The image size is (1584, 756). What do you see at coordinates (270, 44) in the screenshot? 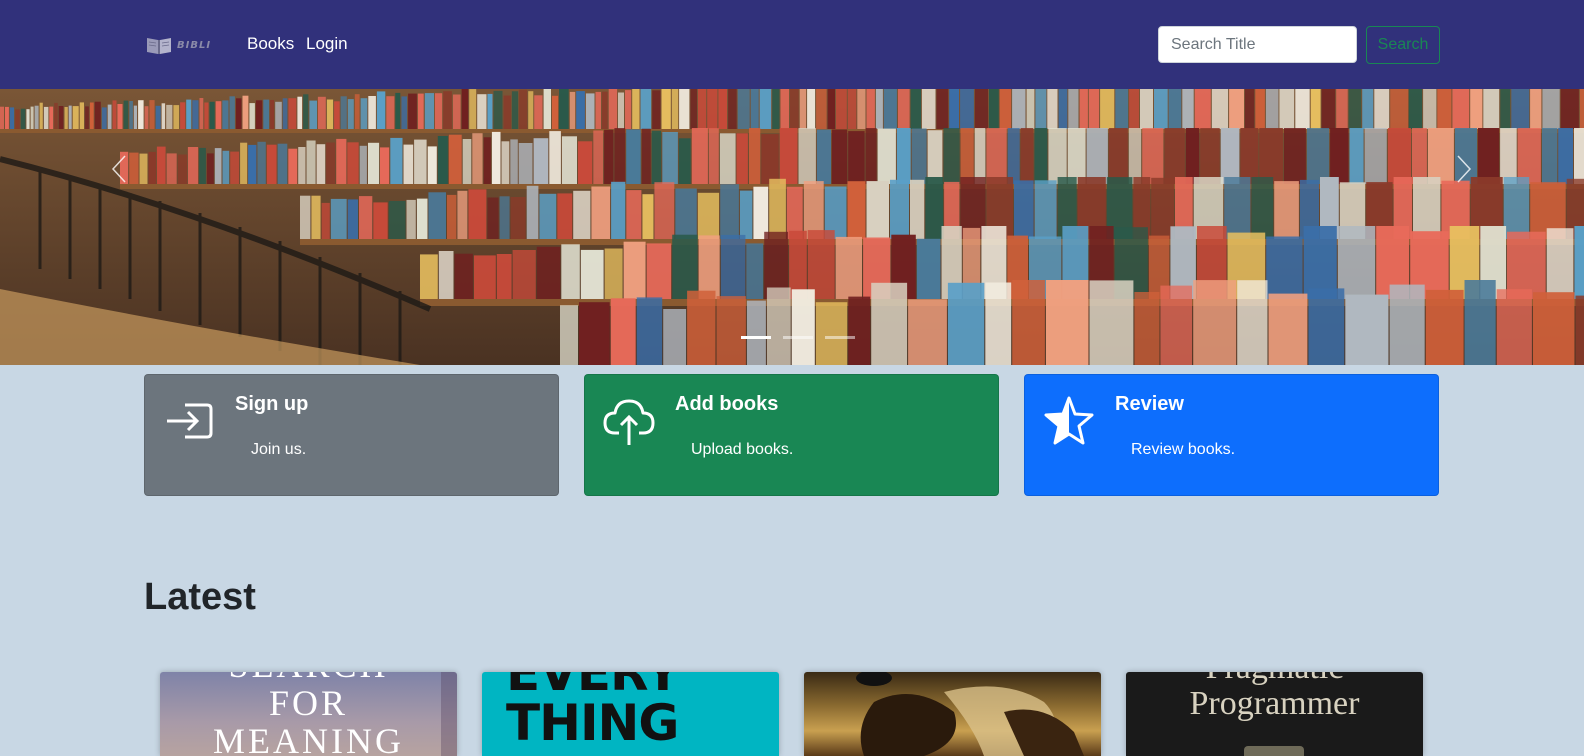
I see `nav-link-books: Books` at bounding box center [270, 44].